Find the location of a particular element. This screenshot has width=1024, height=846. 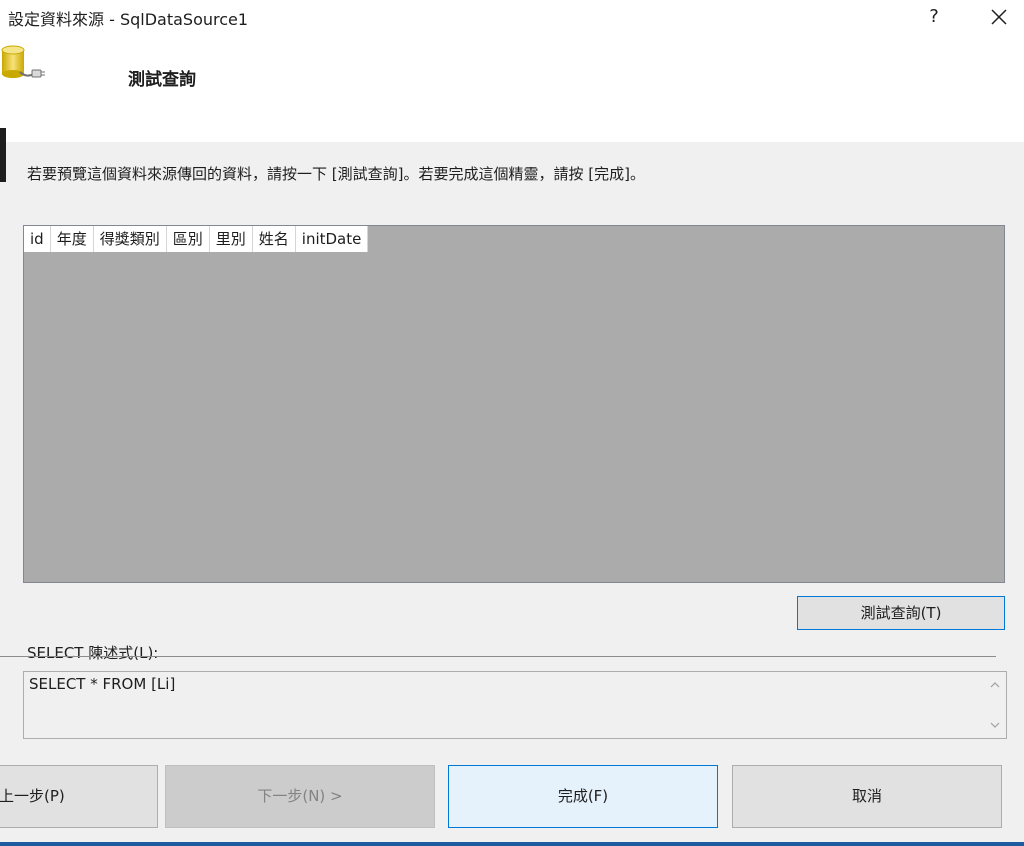

grid-header-row: id 年度 得獎類別 區別 里別 姓名 initDate is located at coordinates (196, 239).